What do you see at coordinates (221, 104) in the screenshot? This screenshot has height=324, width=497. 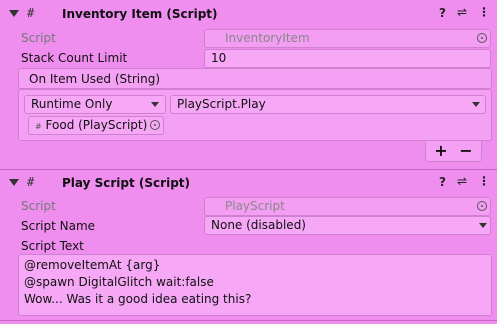 I see `function-dropdown-value: PlayScript.Play` at bounding box center [221, 104].